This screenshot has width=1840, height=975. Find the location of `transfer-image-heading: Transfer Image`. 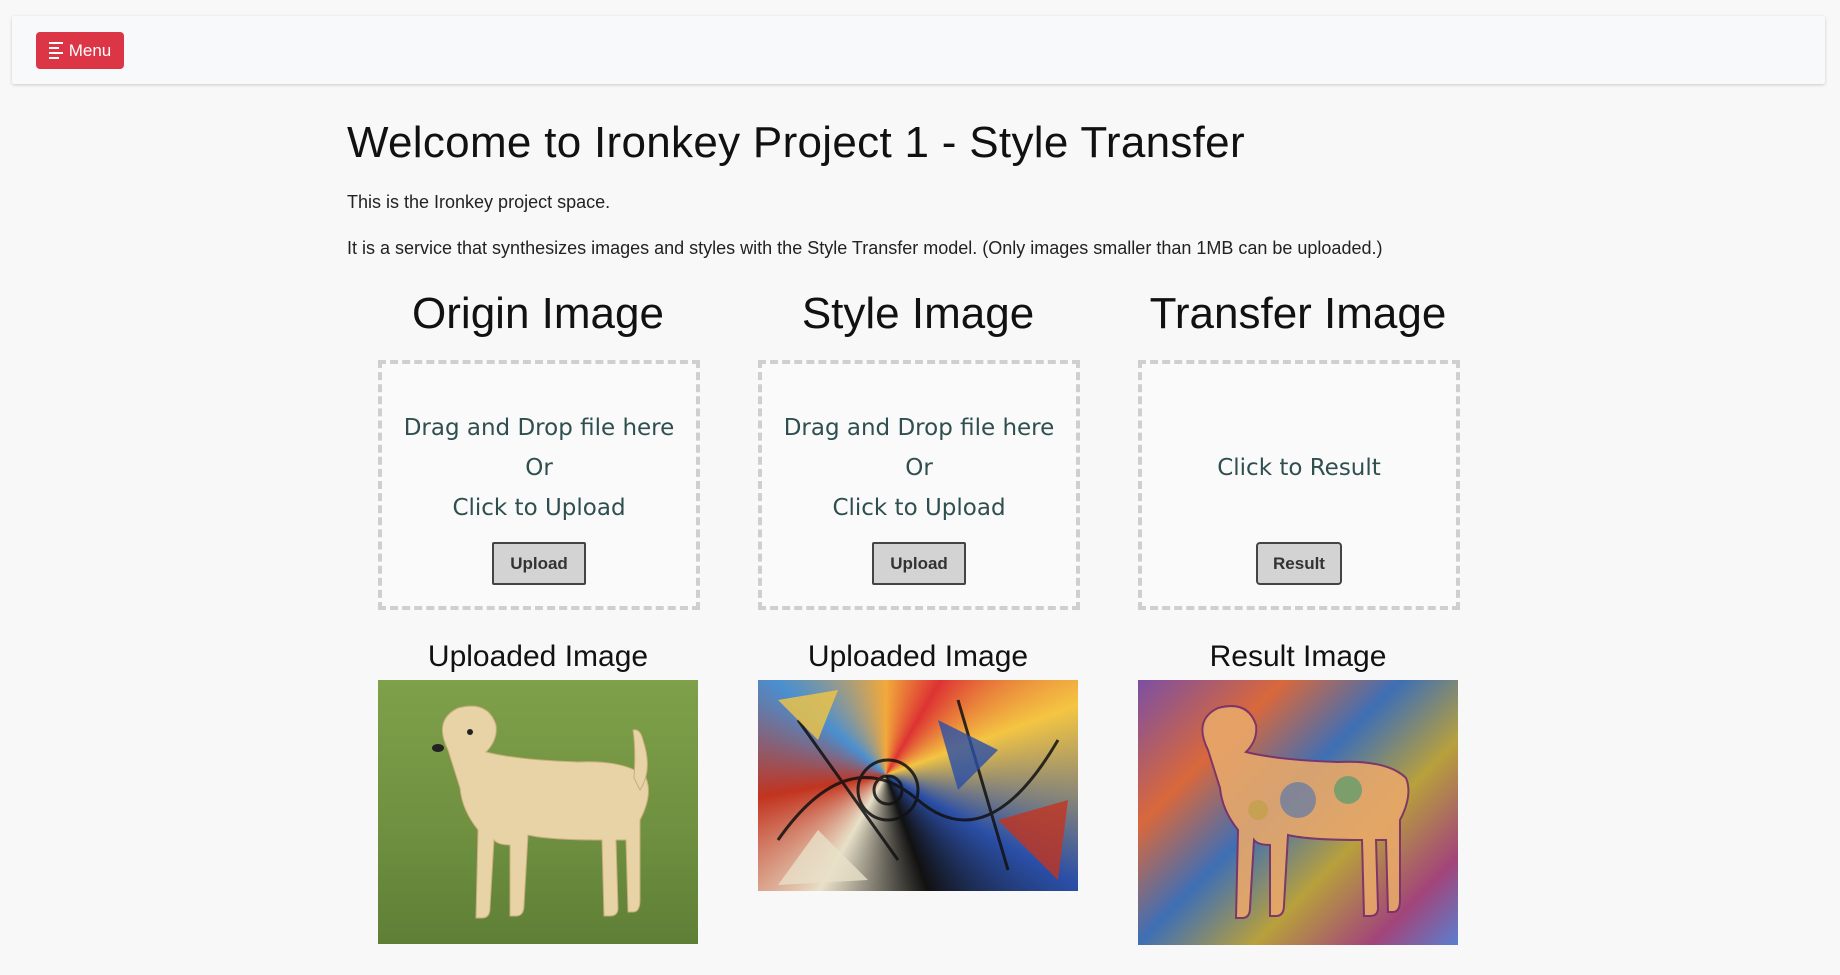

transfer-image-heading: Transfer Image is located at coordinates (1298, 313).